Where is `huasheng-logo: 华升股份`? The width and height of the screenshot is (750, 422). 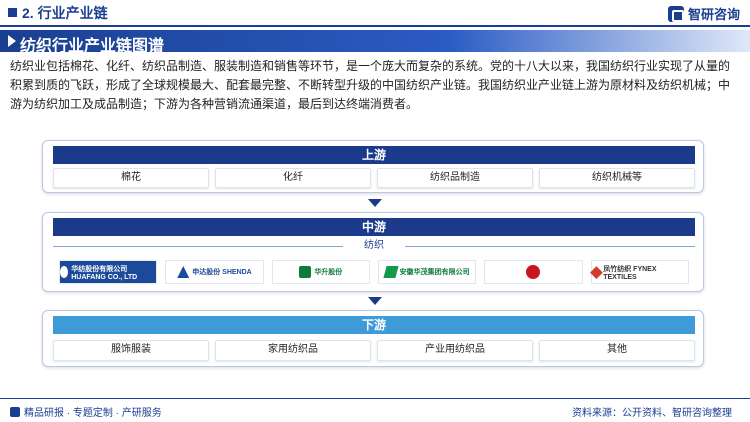 huasheng-logo: 华升股份 is located at coordinates (320, 272).